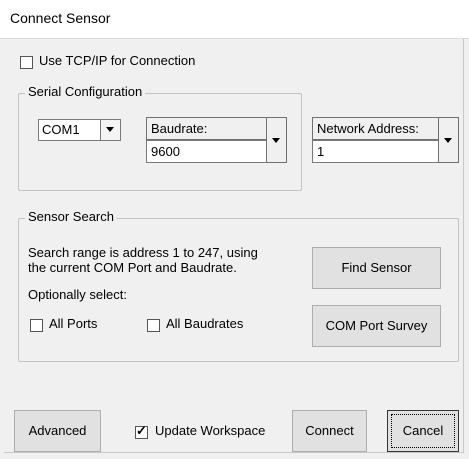  What do you see at coordinates (26, 62) in the screenshot?
I see `tcp-checkbox` at bounding box center [26, 62].